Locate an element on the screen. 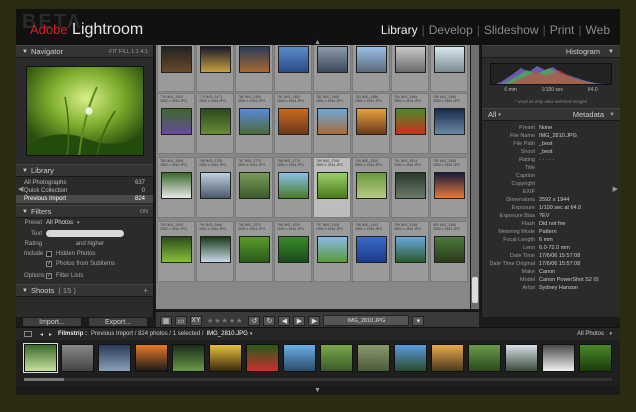  toolbar-rating-stars: ★★★★★ is located at coordinates (225, 321).